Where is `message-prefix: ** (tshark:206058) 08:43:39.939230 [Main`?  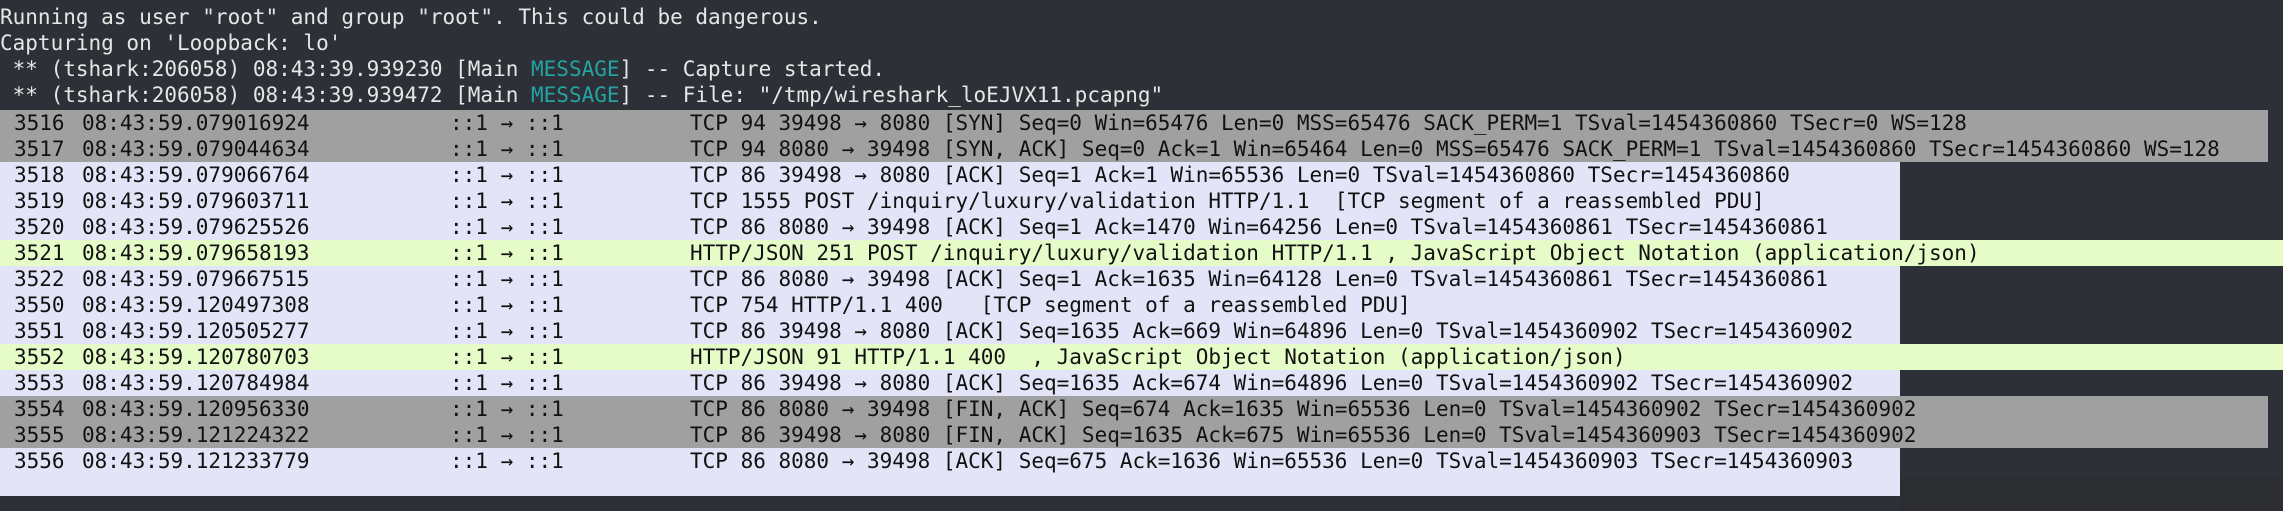 message-prefix: ** (tshark:206058) 08:43:39.939230 [Main is located at coordinates (266, 69).